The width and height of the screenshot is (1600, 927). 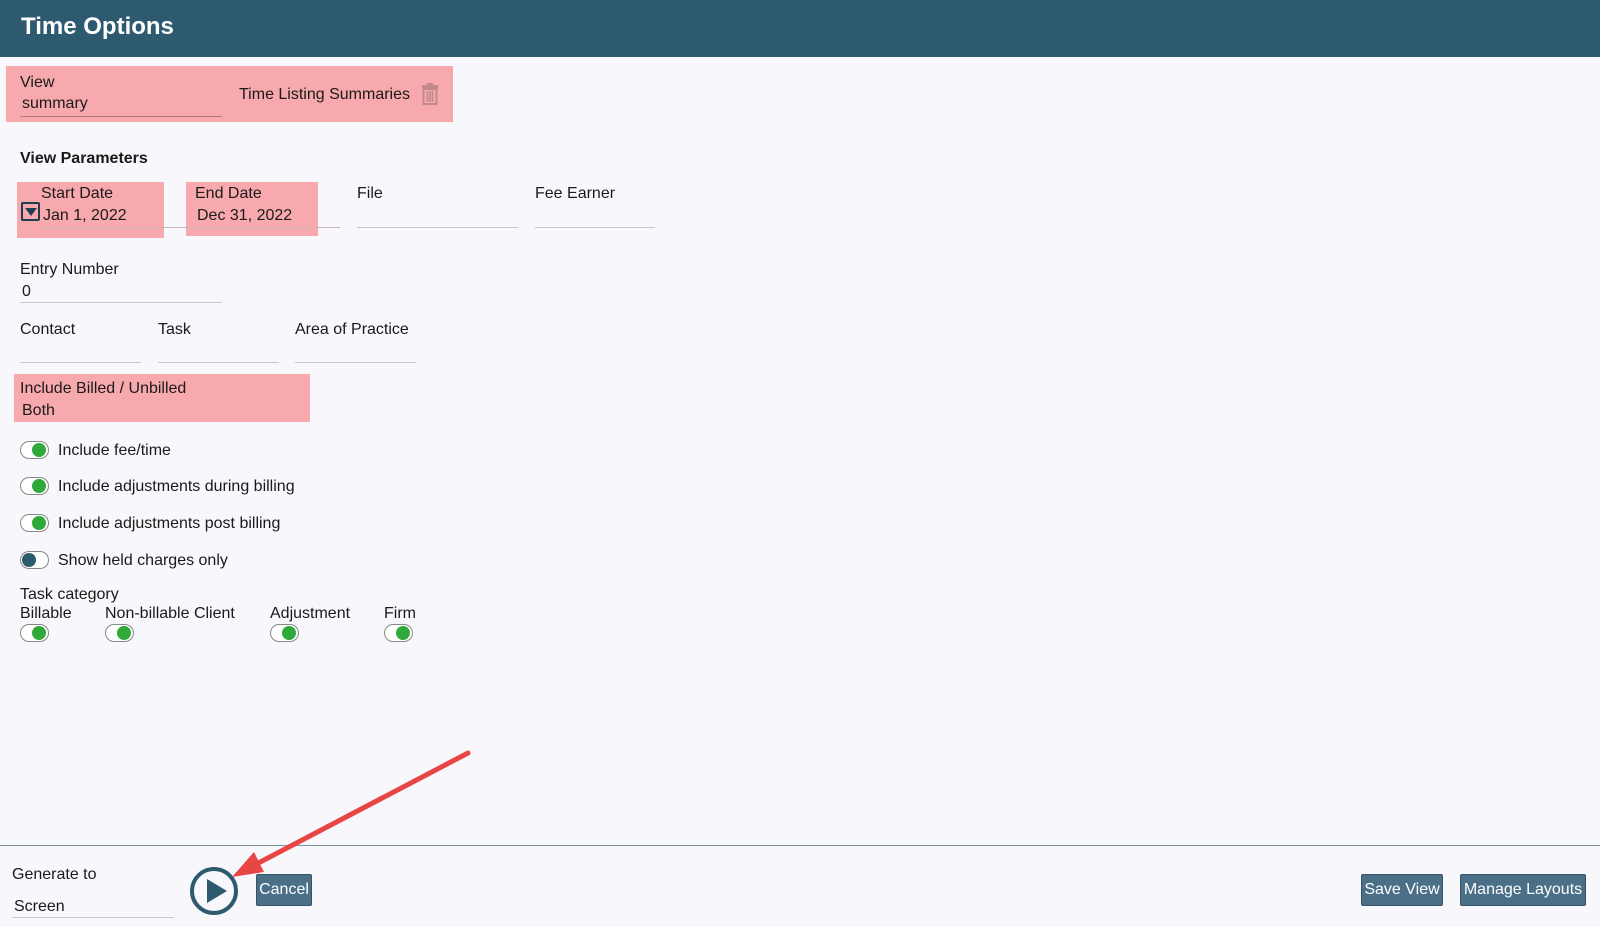 What do you see at coordinates (595, 227) in the screenshot?
I see `fee-earner-underline` at bounding box center [595, 227].